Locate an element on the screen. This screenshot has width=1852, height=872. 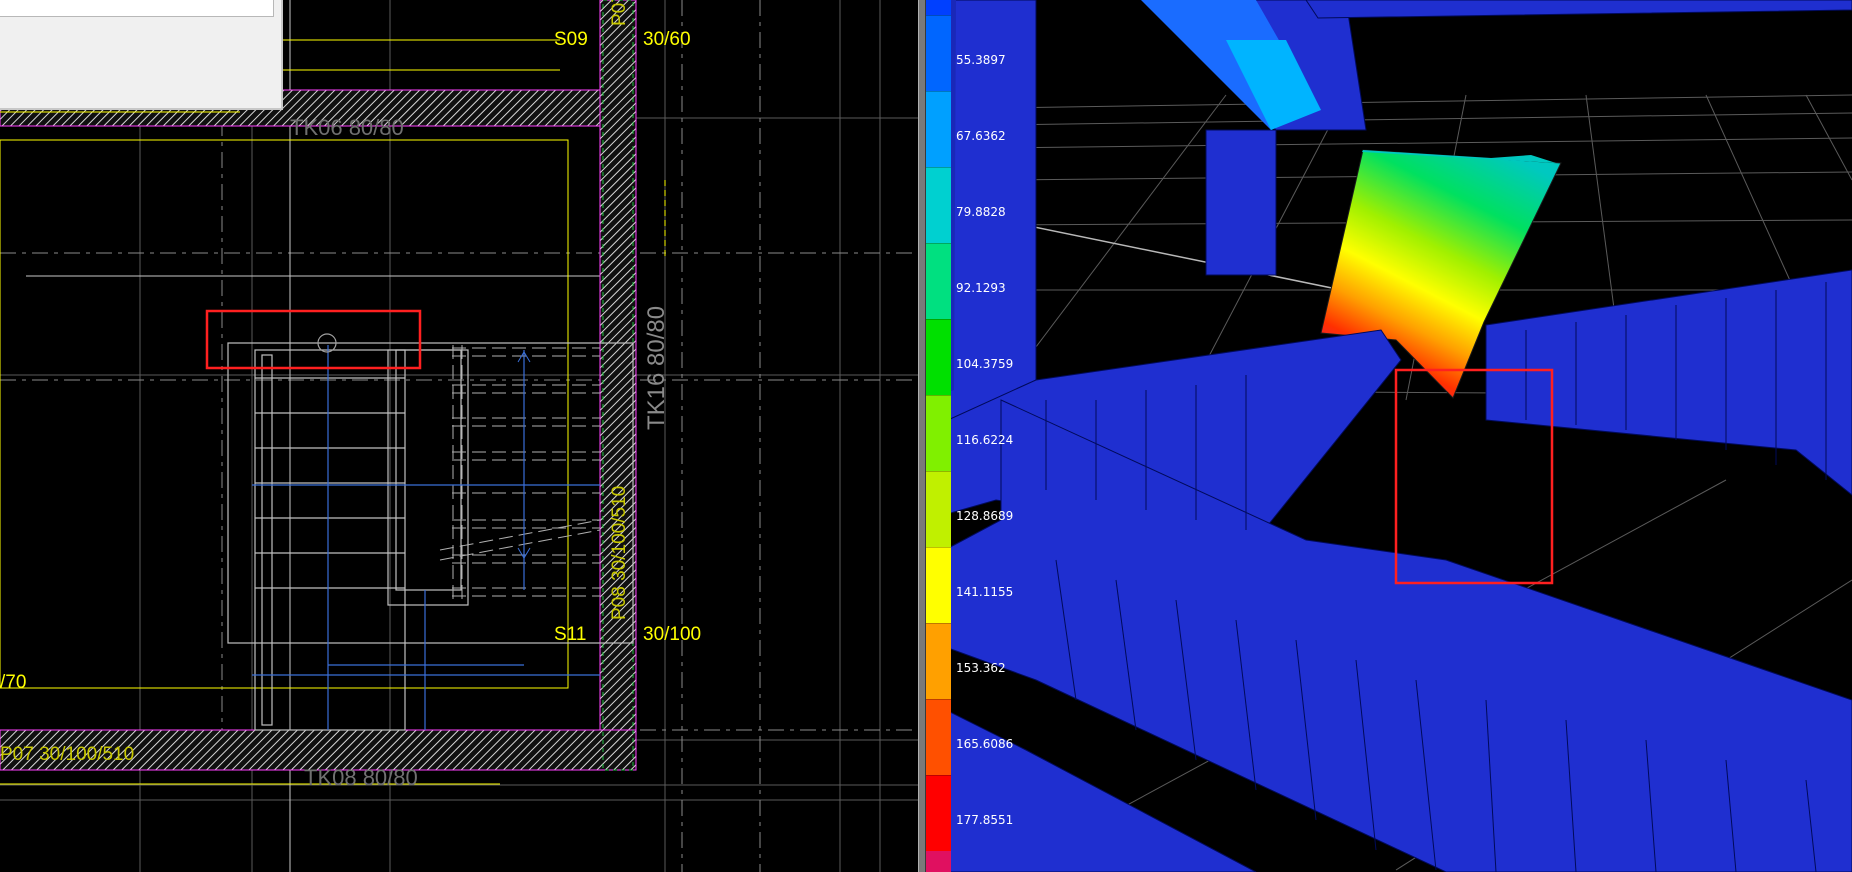
viewport-splitter is located at coordinates (922, 436).